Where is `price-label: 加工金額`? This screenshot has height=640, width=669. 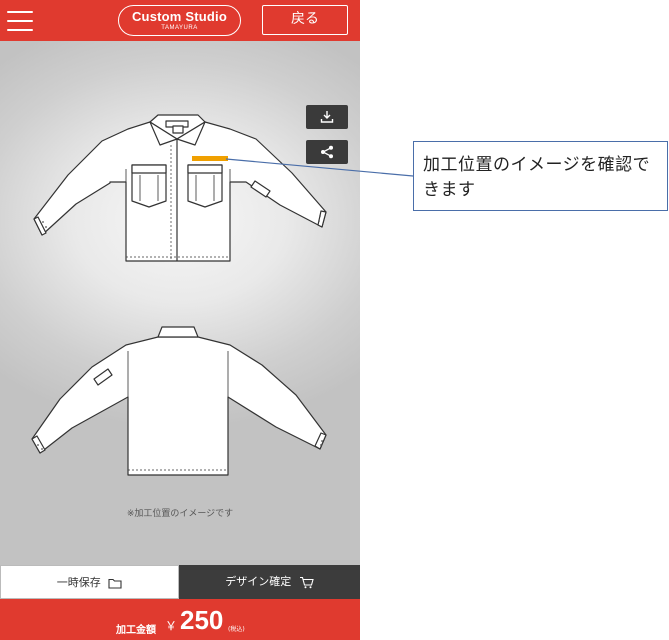
price-label: 加工金額 is located at coordinates (136, 630).